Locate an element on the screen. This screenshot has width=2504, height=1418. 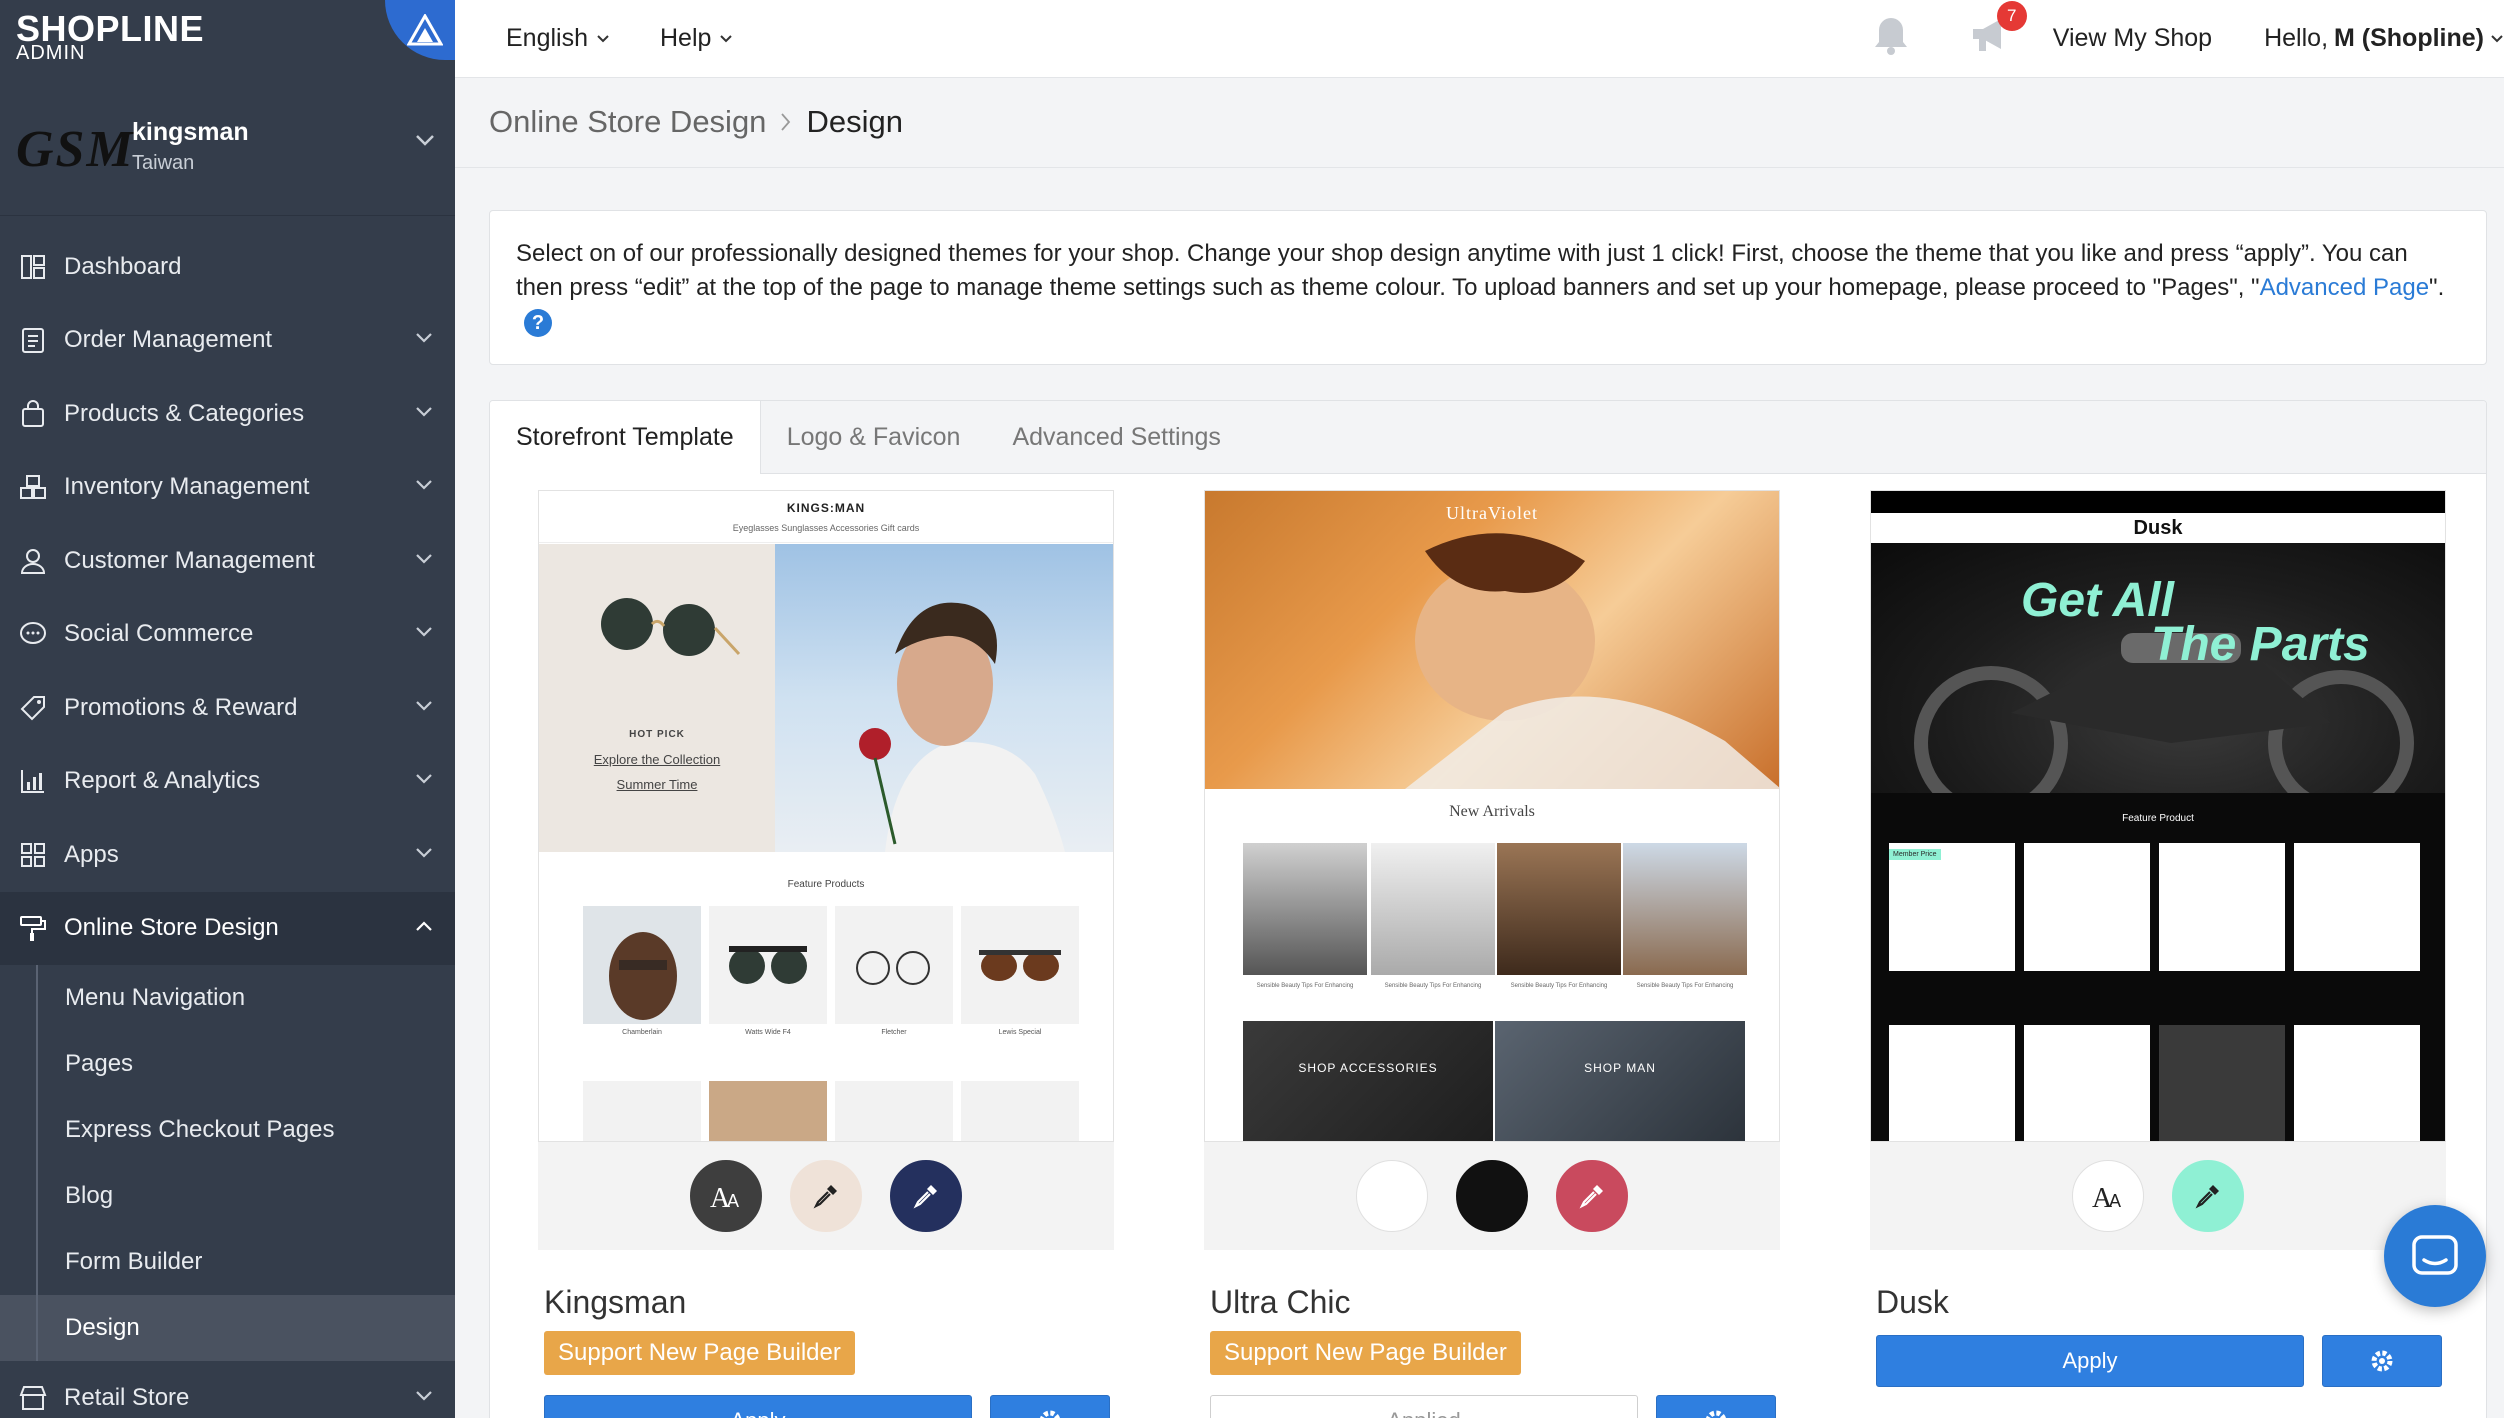
theme-swatches is located at coordinates (1492, 1196).